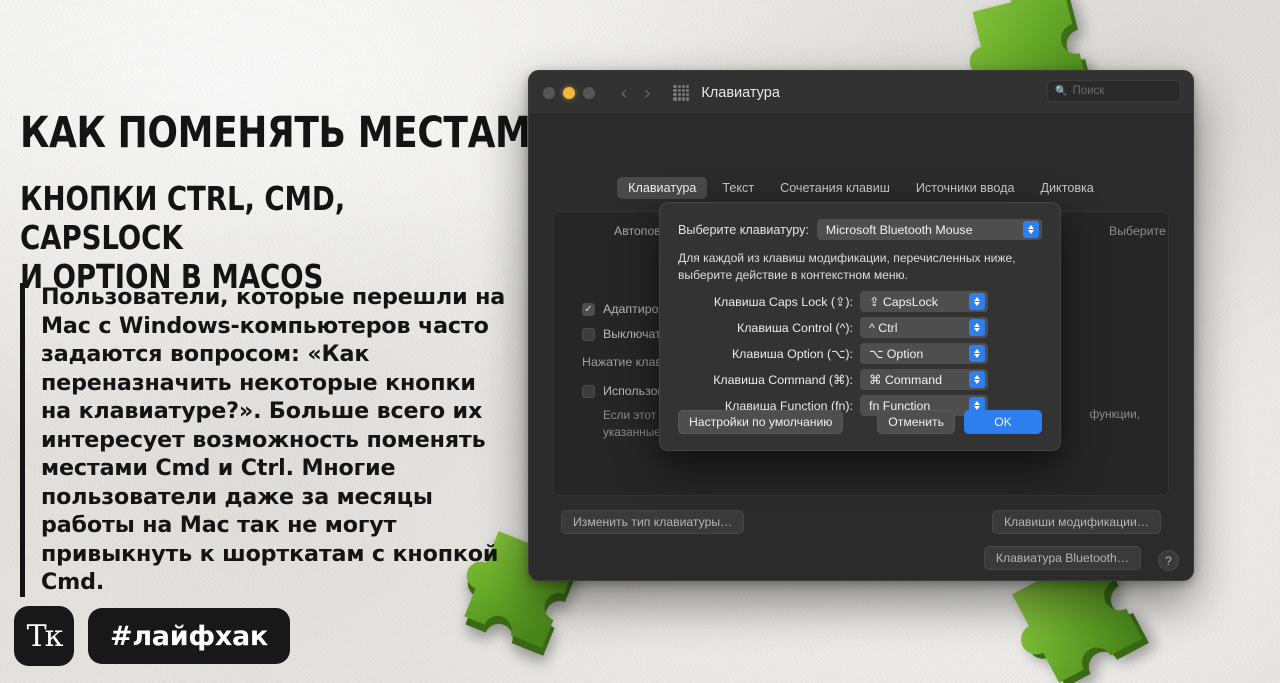 The height and width of the screenshot is (683, 1280). I want to click on ok-button: OK, so click(1003, 422).